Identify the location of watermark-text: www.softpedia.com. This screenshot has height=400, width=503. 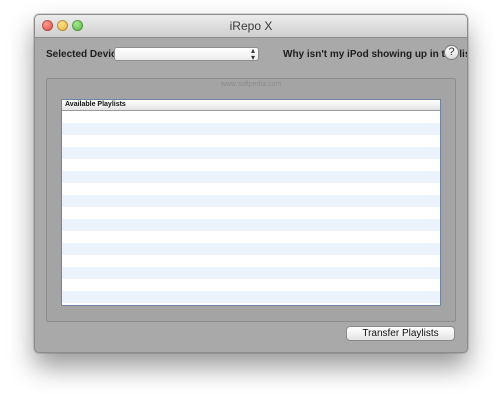
(251, 84).